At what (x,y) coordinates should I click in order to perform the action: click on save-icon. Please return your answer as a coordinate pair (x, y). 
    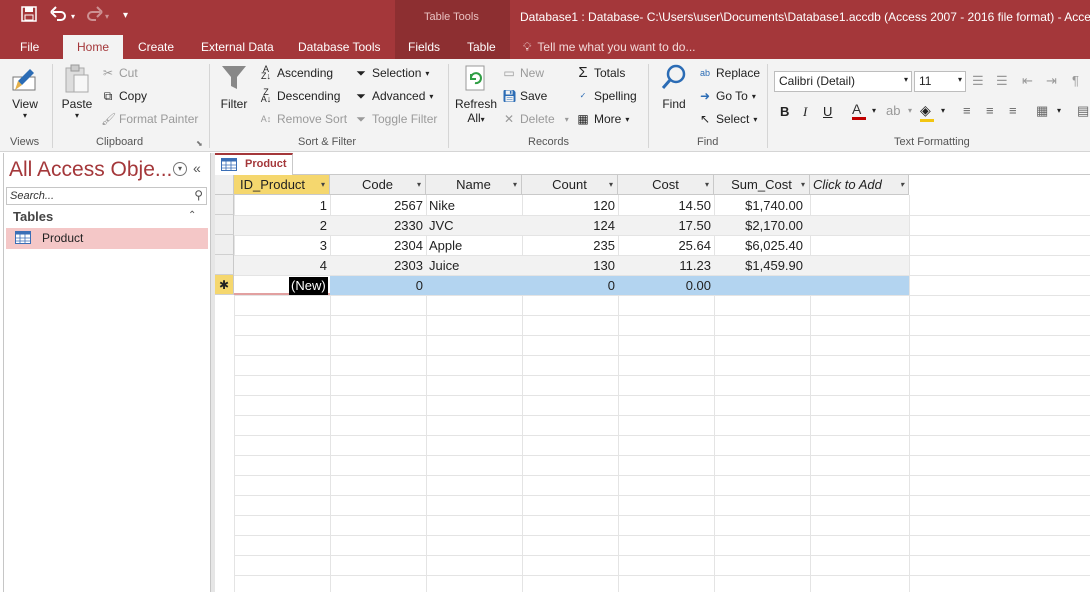
    Looking at the image, I should click on (29, 15).